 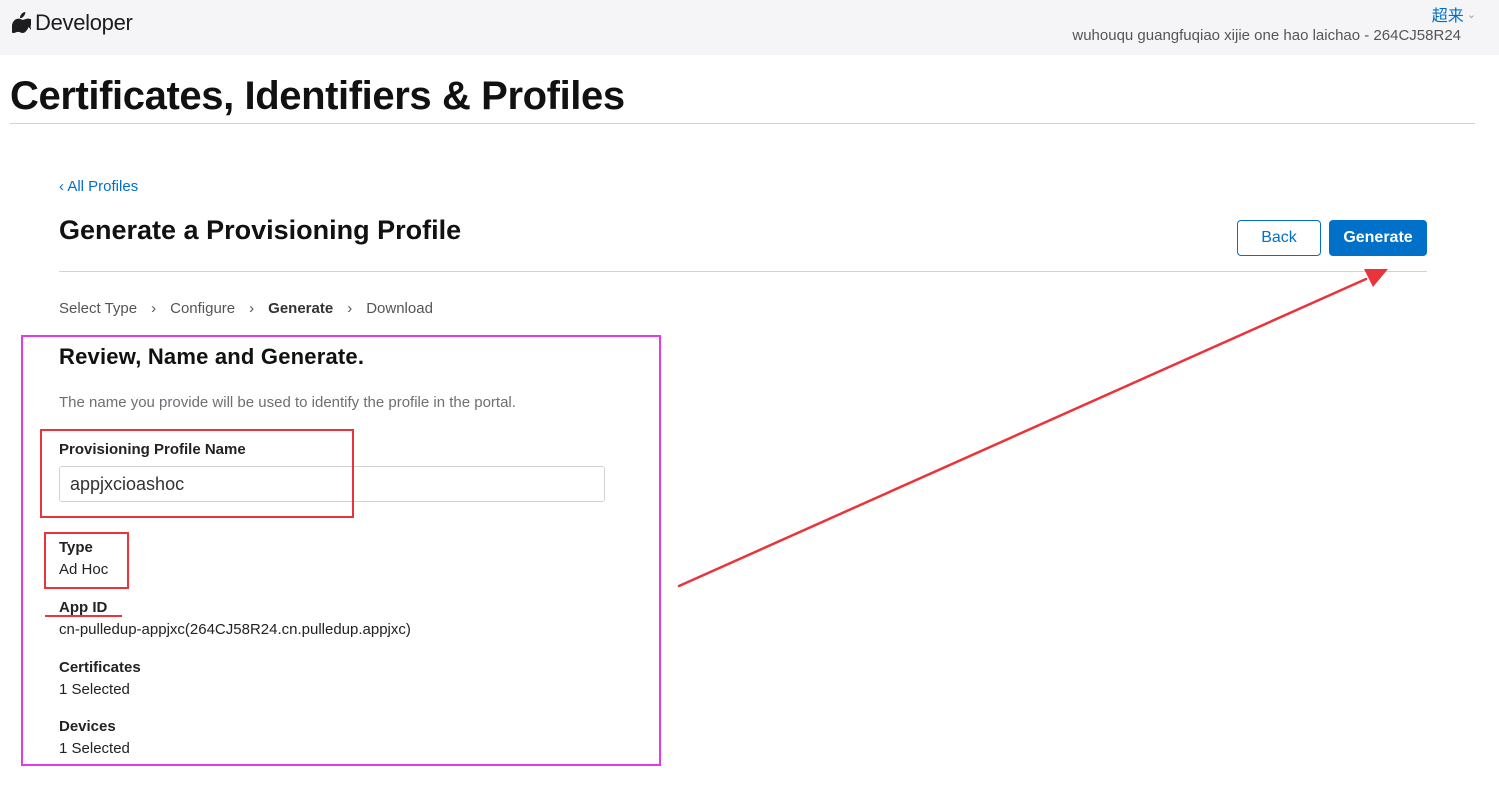 What do you see at coordinates (87, 726) in the screenshot?
I see `devices-label: Devices` at bounding box center [87, 726].